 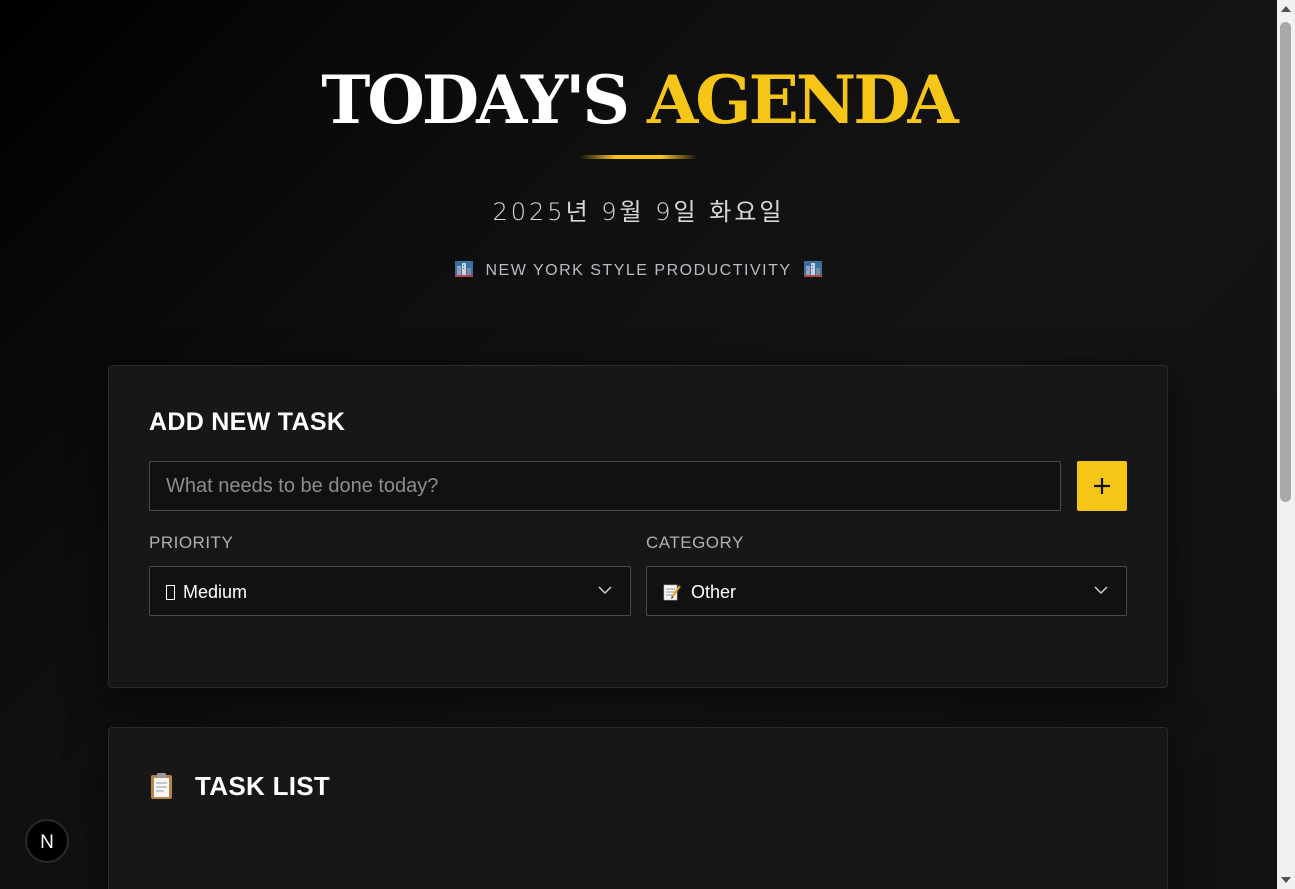 I want to click on tagline: NEW YORK STYLE PRODUCTIVITY, so click(x=638, y=270).